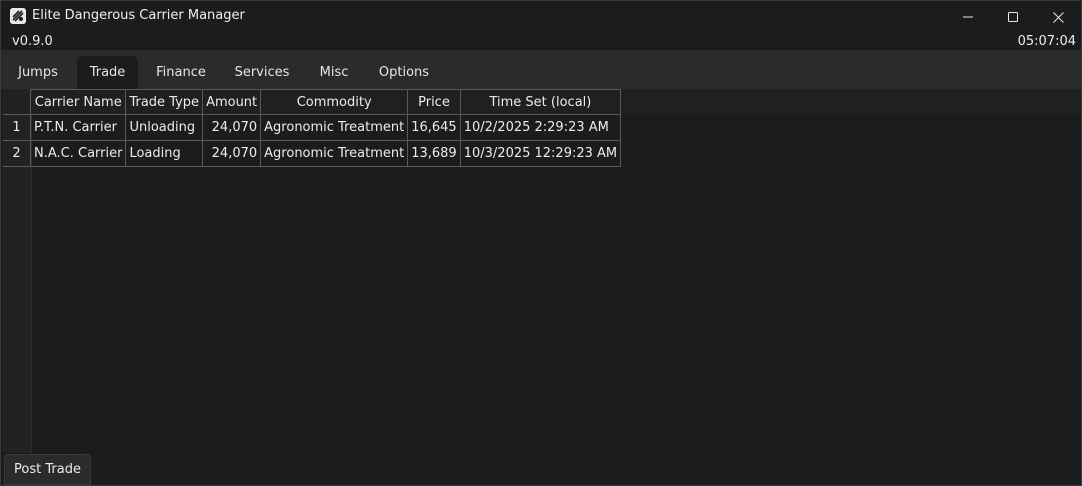  I want to click on tab-services: Services, so click(262, 72).